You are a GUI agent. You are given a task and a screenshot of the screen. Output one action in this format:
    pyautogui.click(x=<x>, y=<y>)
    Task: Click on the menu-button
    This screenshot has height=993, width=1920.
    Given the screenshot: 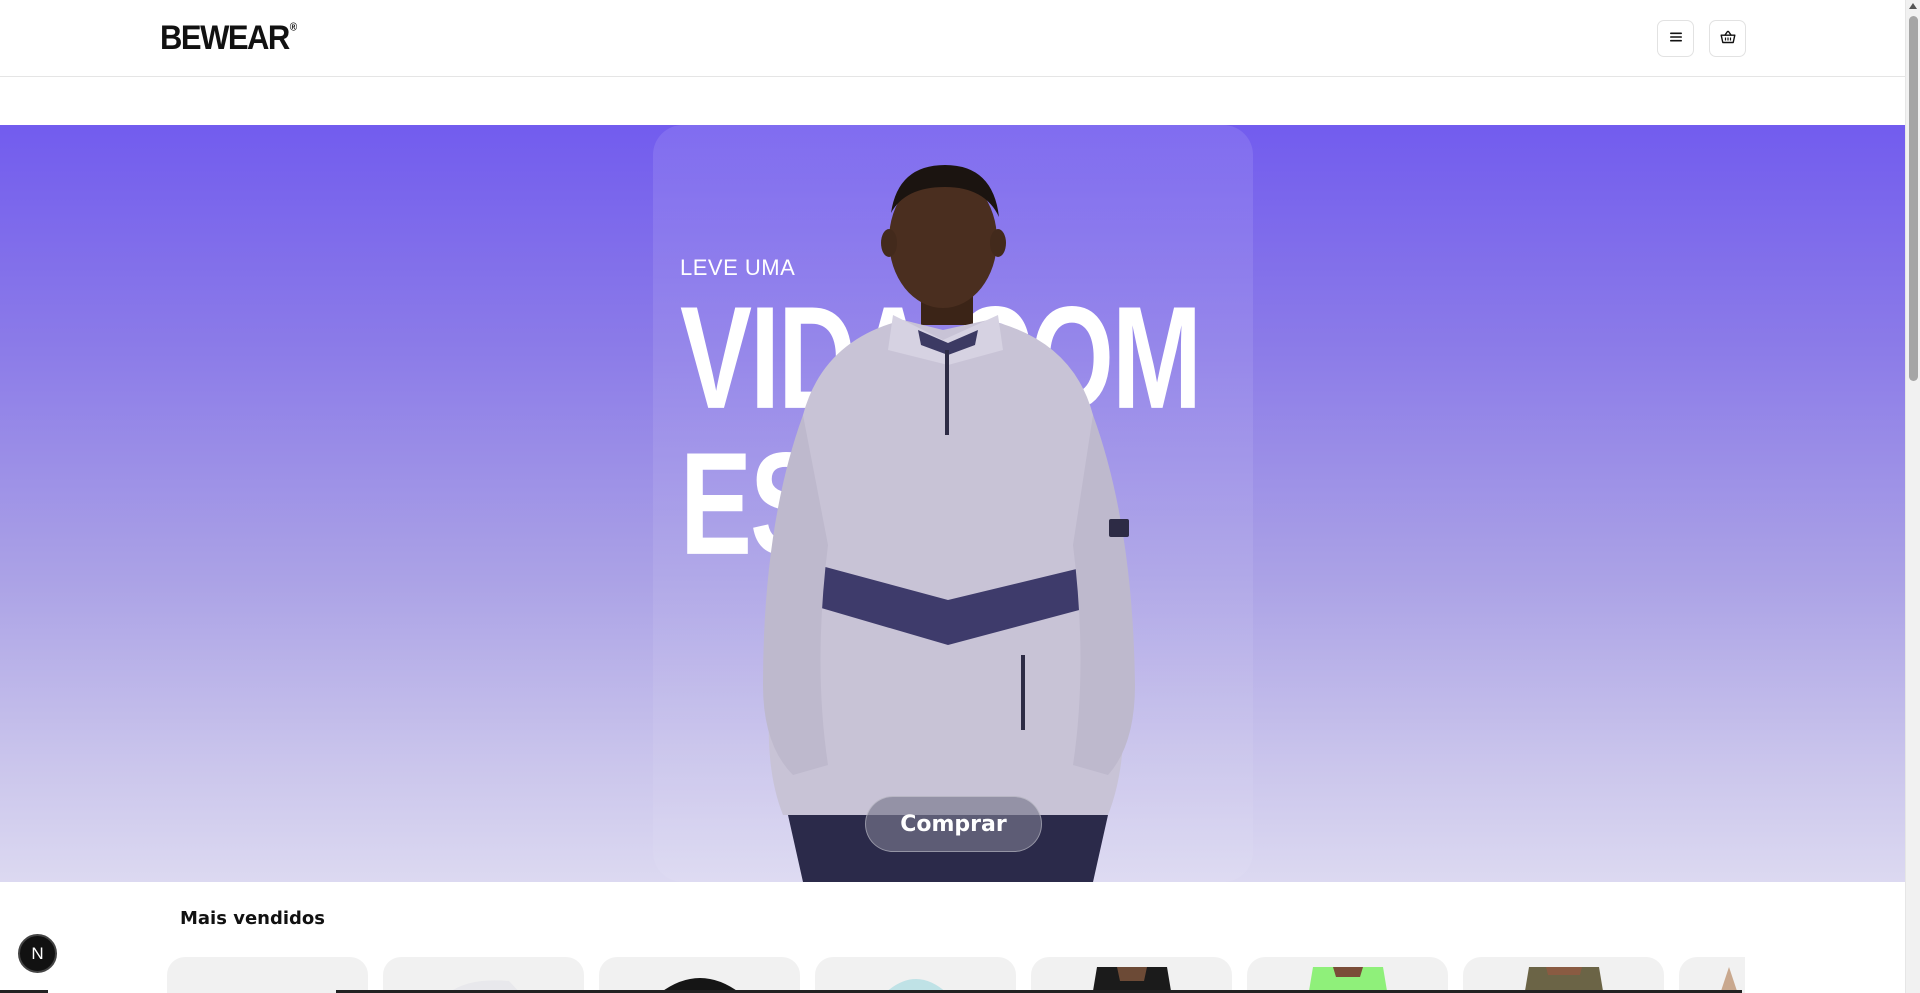 What is the action you would take?
    pyautogui.click(x=1675, y=38)
    